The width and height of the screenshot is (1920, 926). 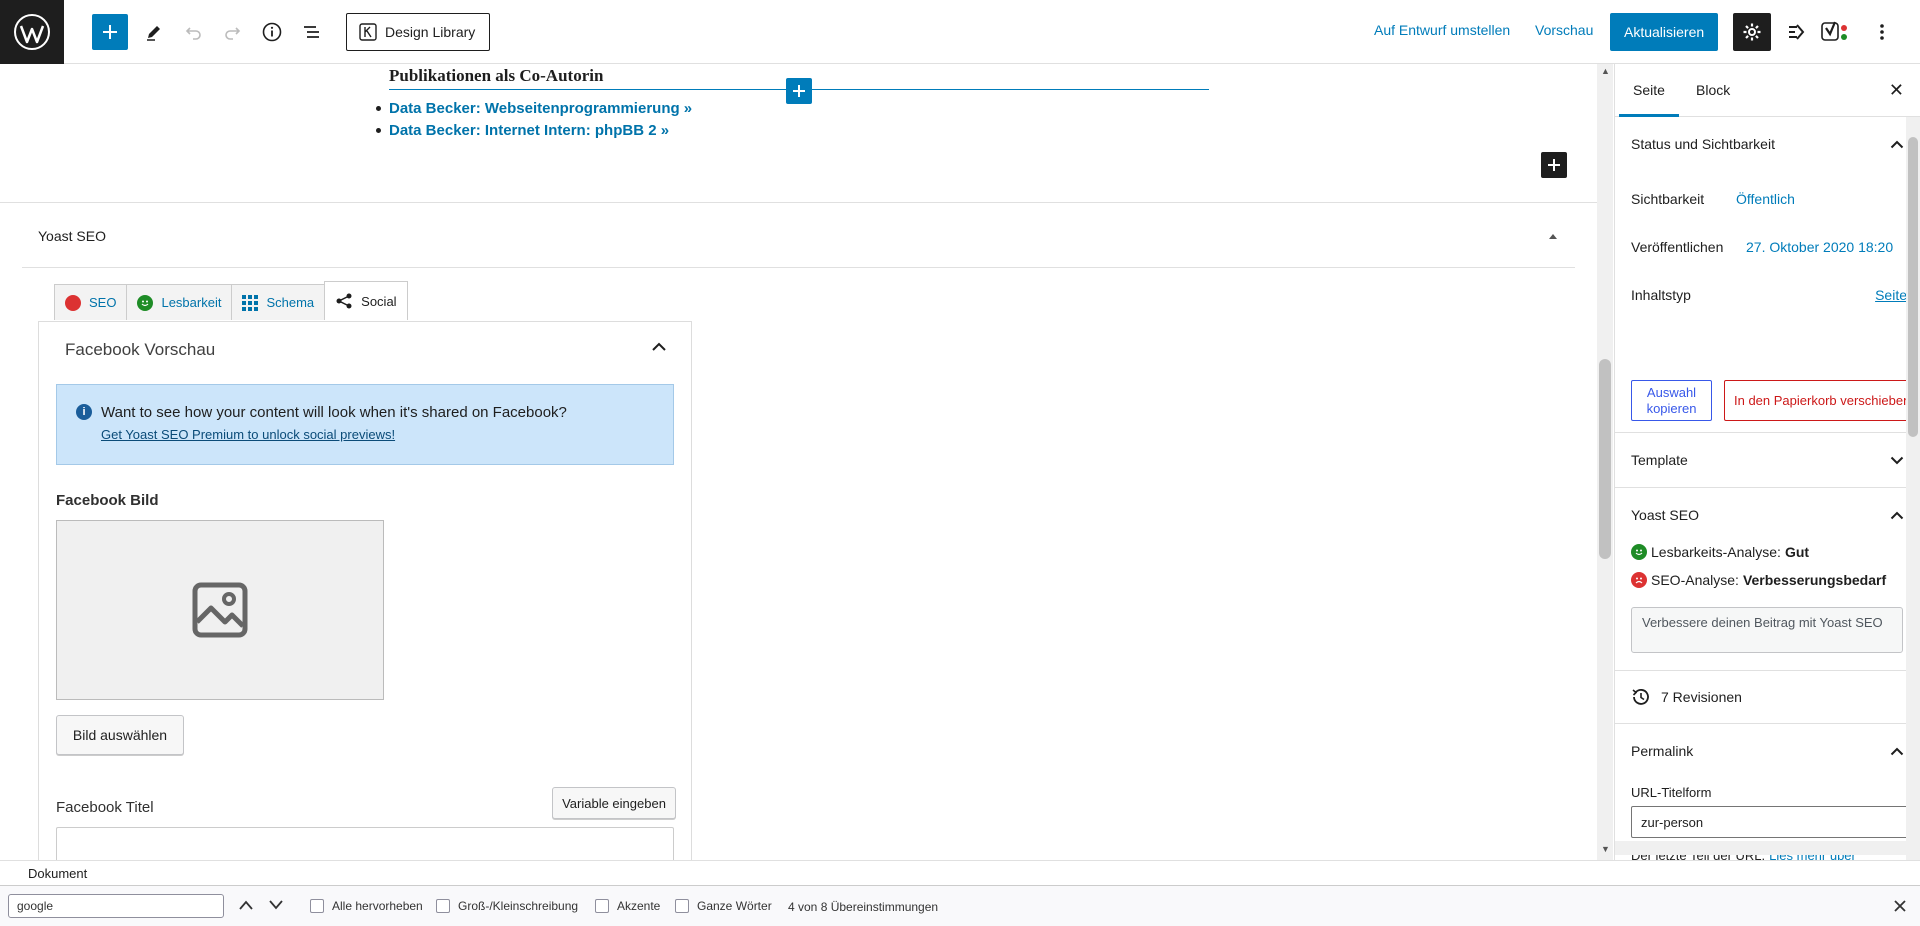 I want to click on highlight-all-label: Alle hervorheben, so click(x=377, y=906).